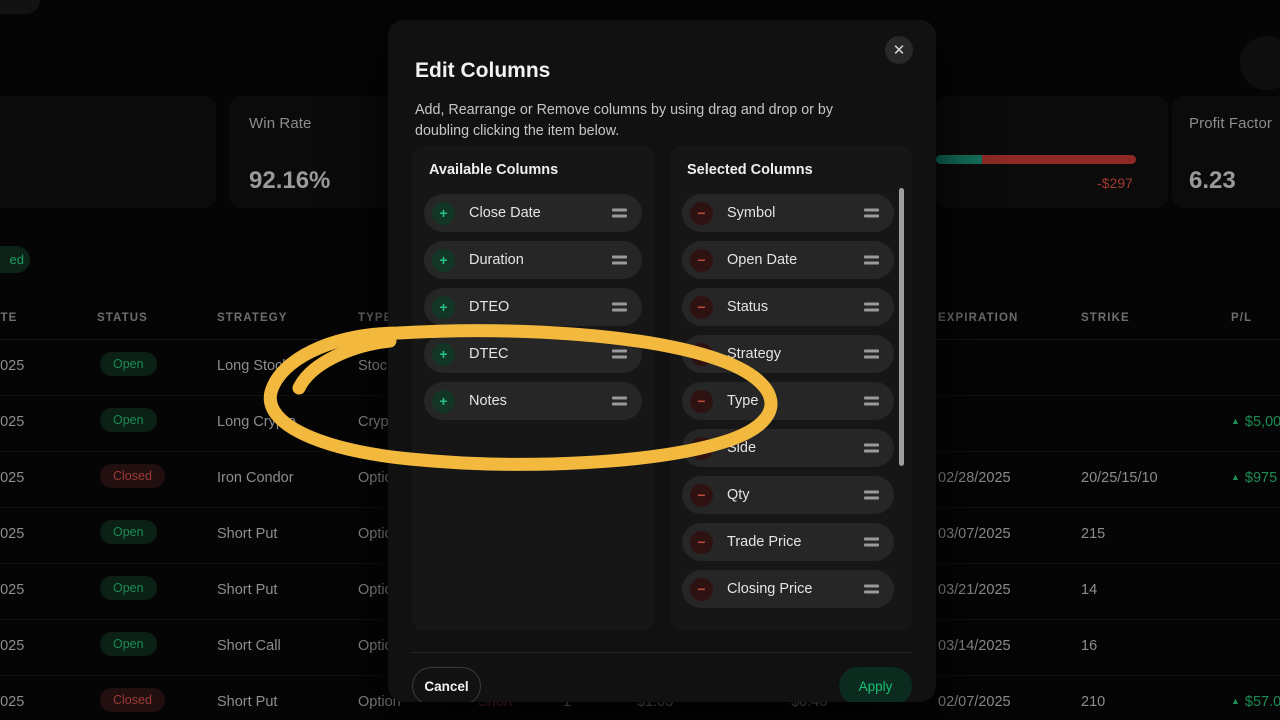 This screenshot has height=720, width=1280. Describe the element at coordinates (901, 327) in the screenshot. I see `scrollbar-thumb` at that location.